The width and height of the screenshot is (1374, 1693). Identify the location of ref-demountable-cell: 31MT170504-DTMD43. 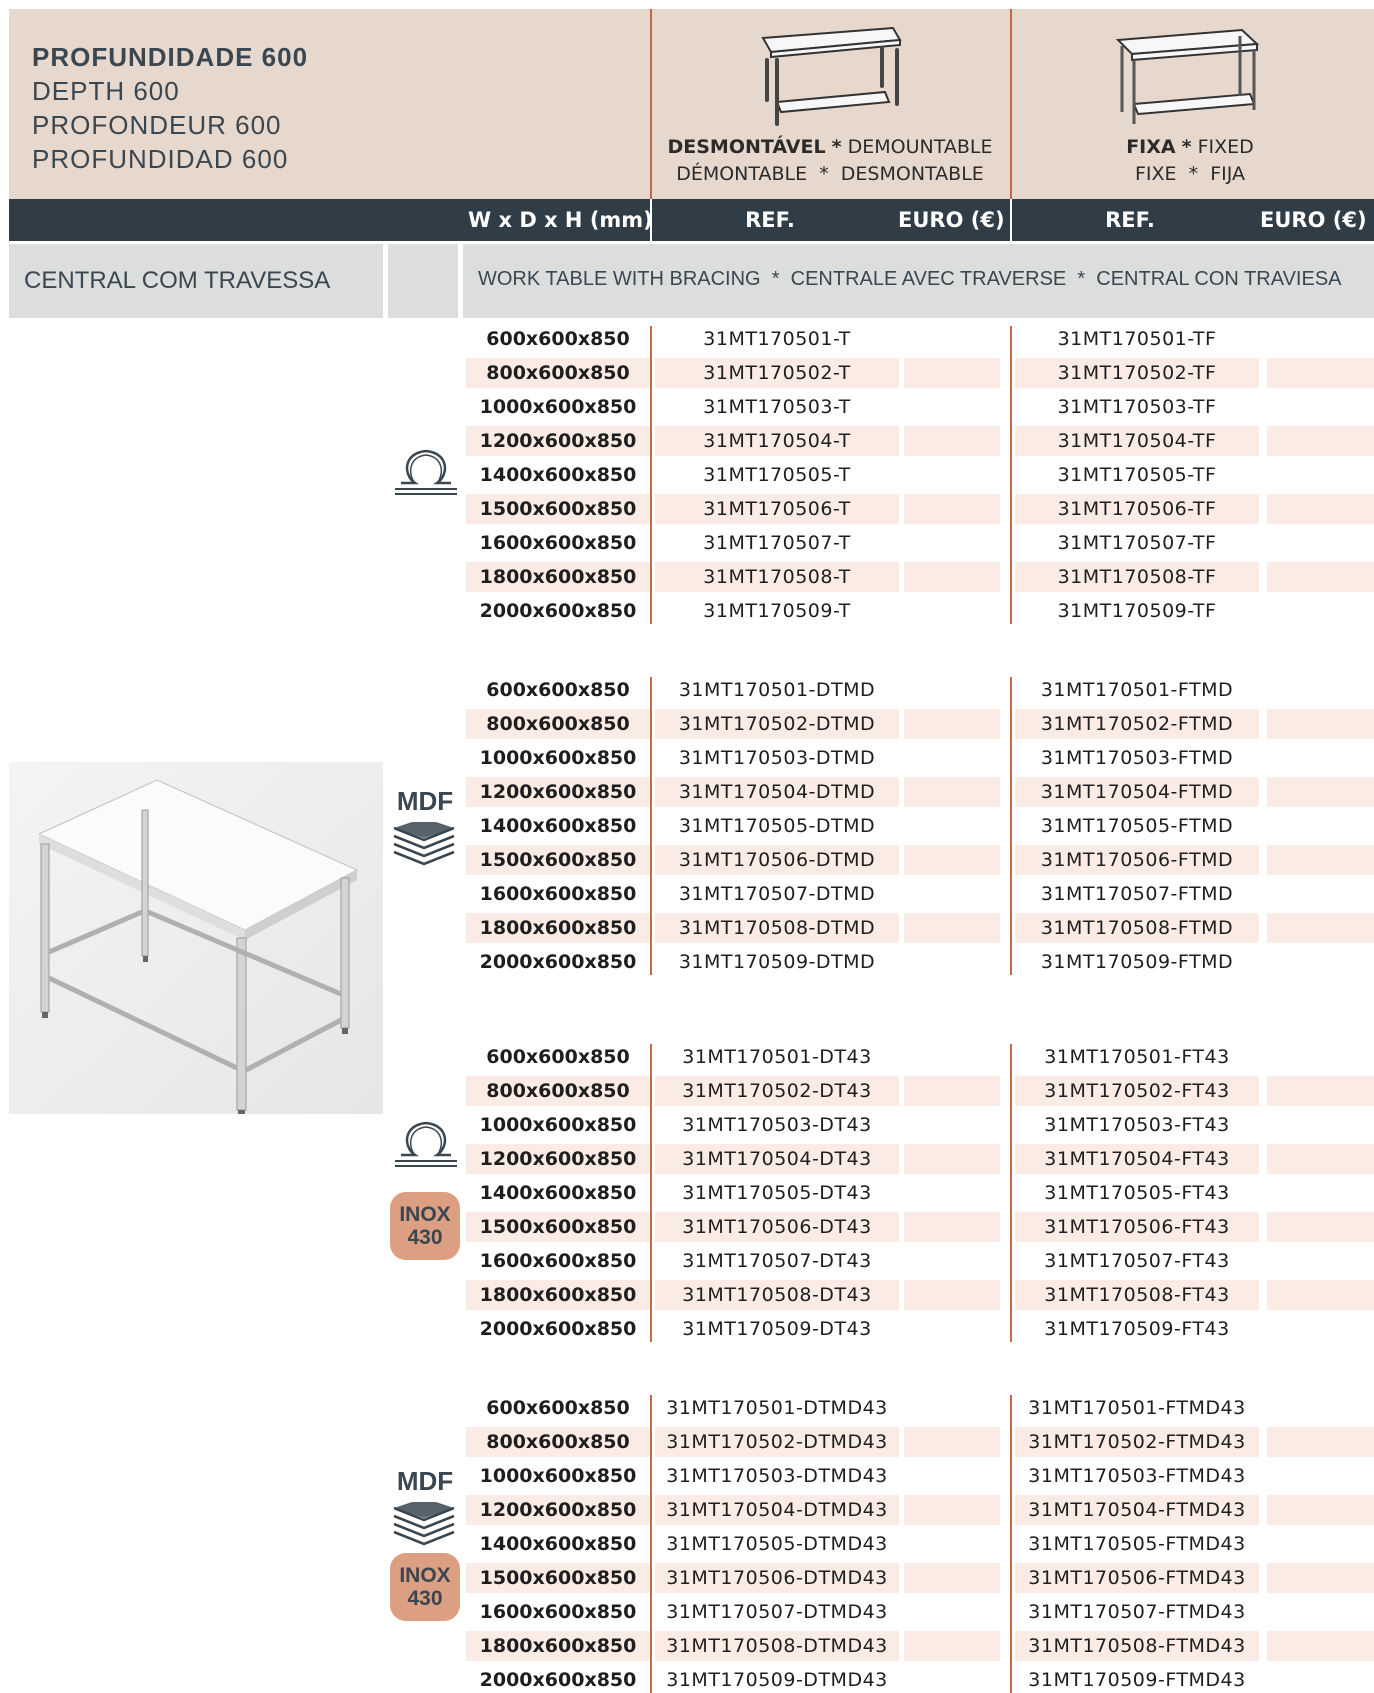
(777, 1510).